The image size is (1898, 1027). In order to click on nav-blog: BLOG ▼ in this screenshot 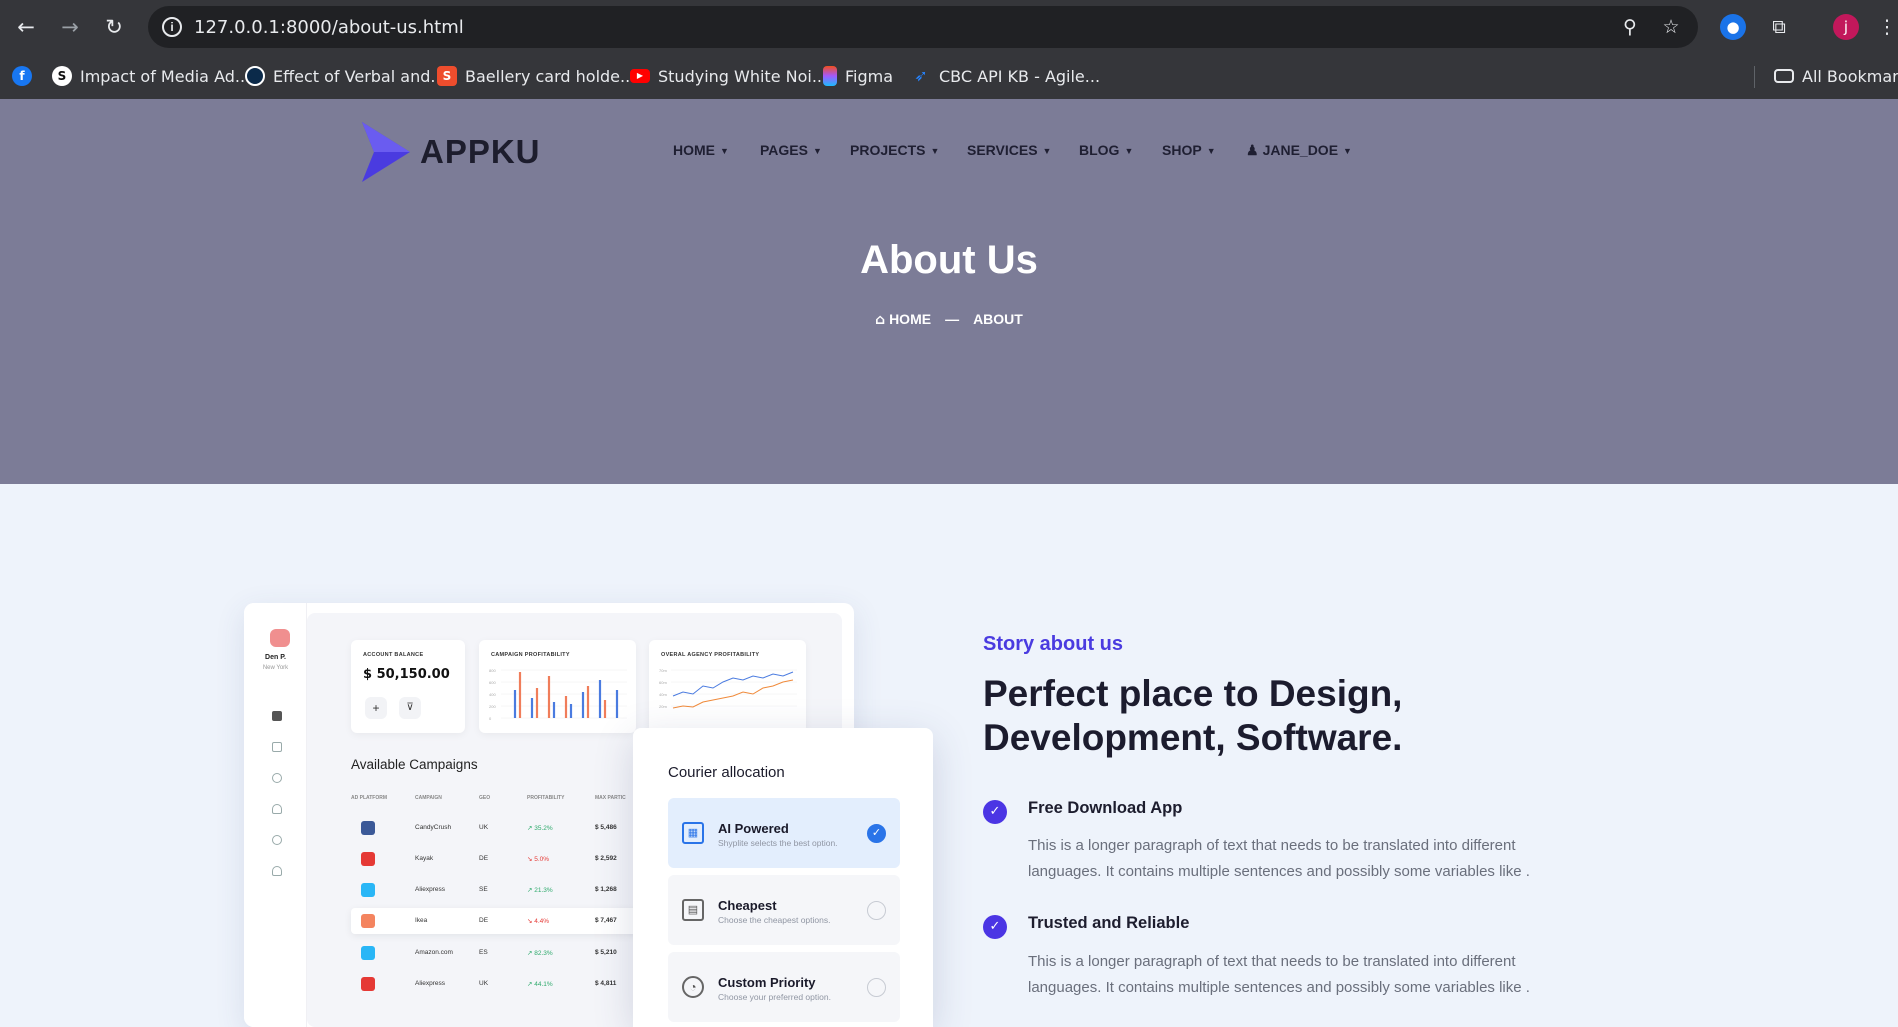, I will do `click(1106, 150)`.